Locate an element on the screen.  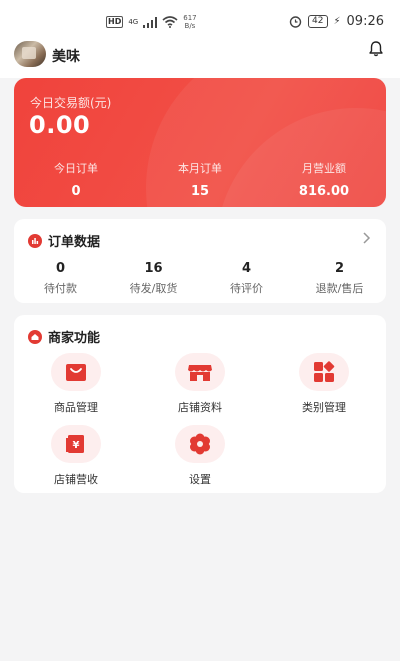
status-right: 42 ⚡ 09:26 is located at coordinates (336, 21).